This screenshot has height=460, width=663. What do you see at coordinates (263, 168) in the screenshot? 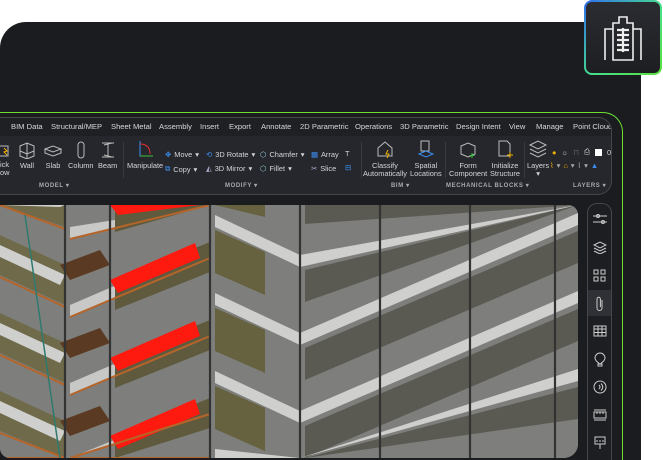
I see `fillet-icon: ⬡` at bounding box center [263, 168].